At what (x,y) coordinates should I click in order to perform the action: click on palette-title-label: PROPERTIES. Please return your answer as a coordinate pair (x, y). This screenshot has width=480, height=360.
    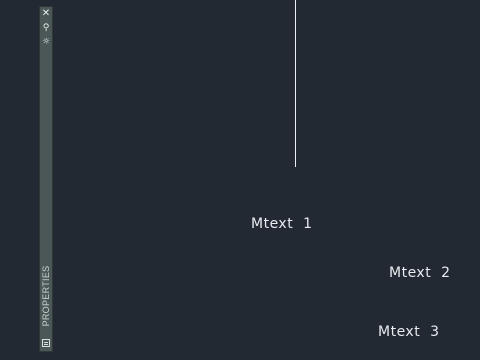
    Looking at the image, I should click on (46, 296).